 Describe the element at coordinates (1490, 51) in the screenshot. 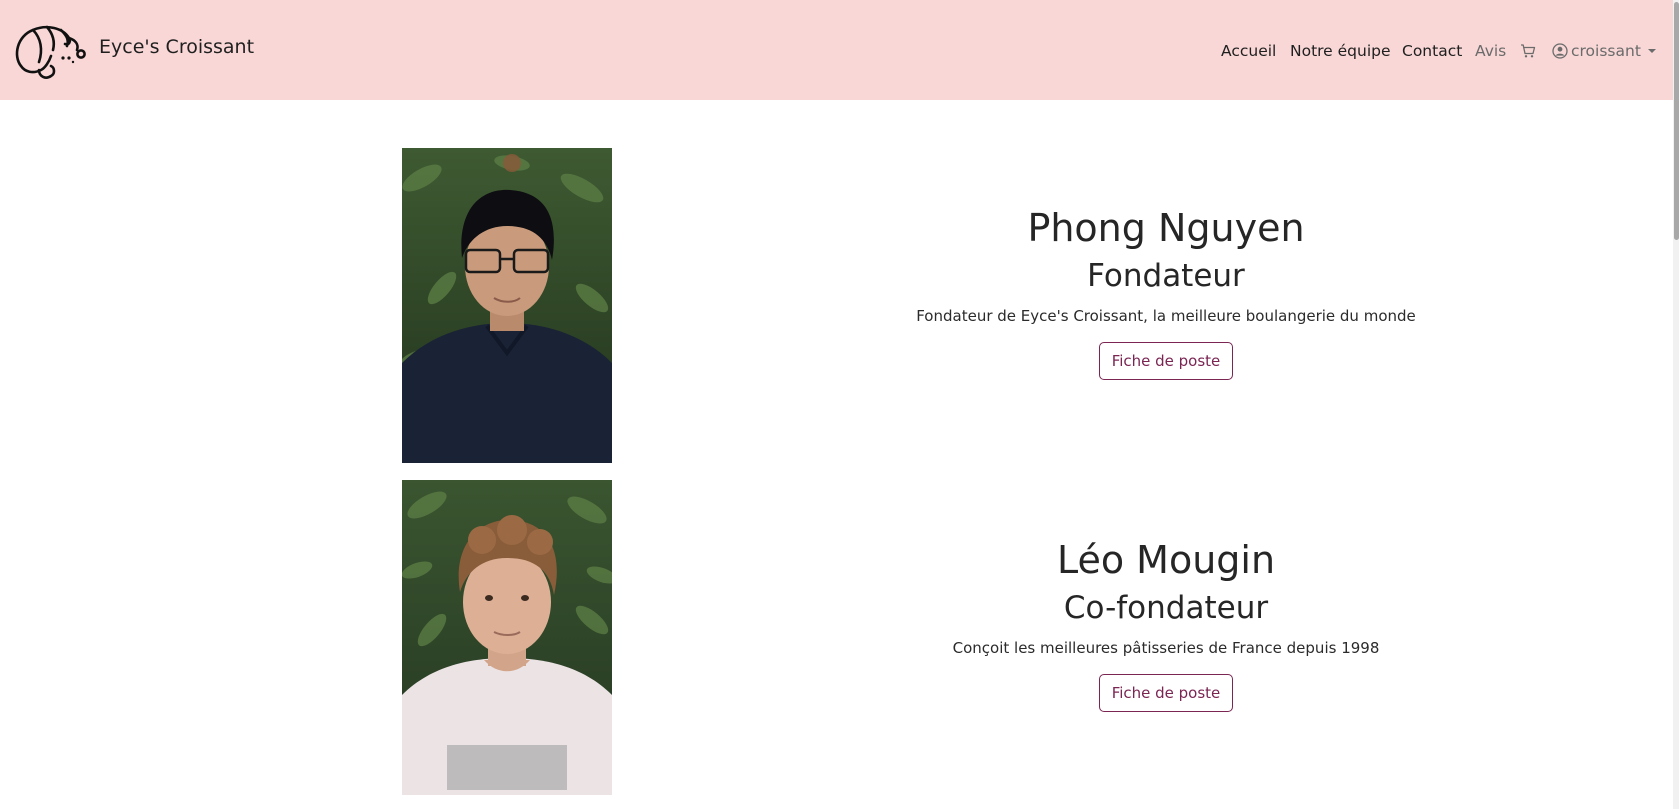

I see `nav-link-avis: Avis` at that location.